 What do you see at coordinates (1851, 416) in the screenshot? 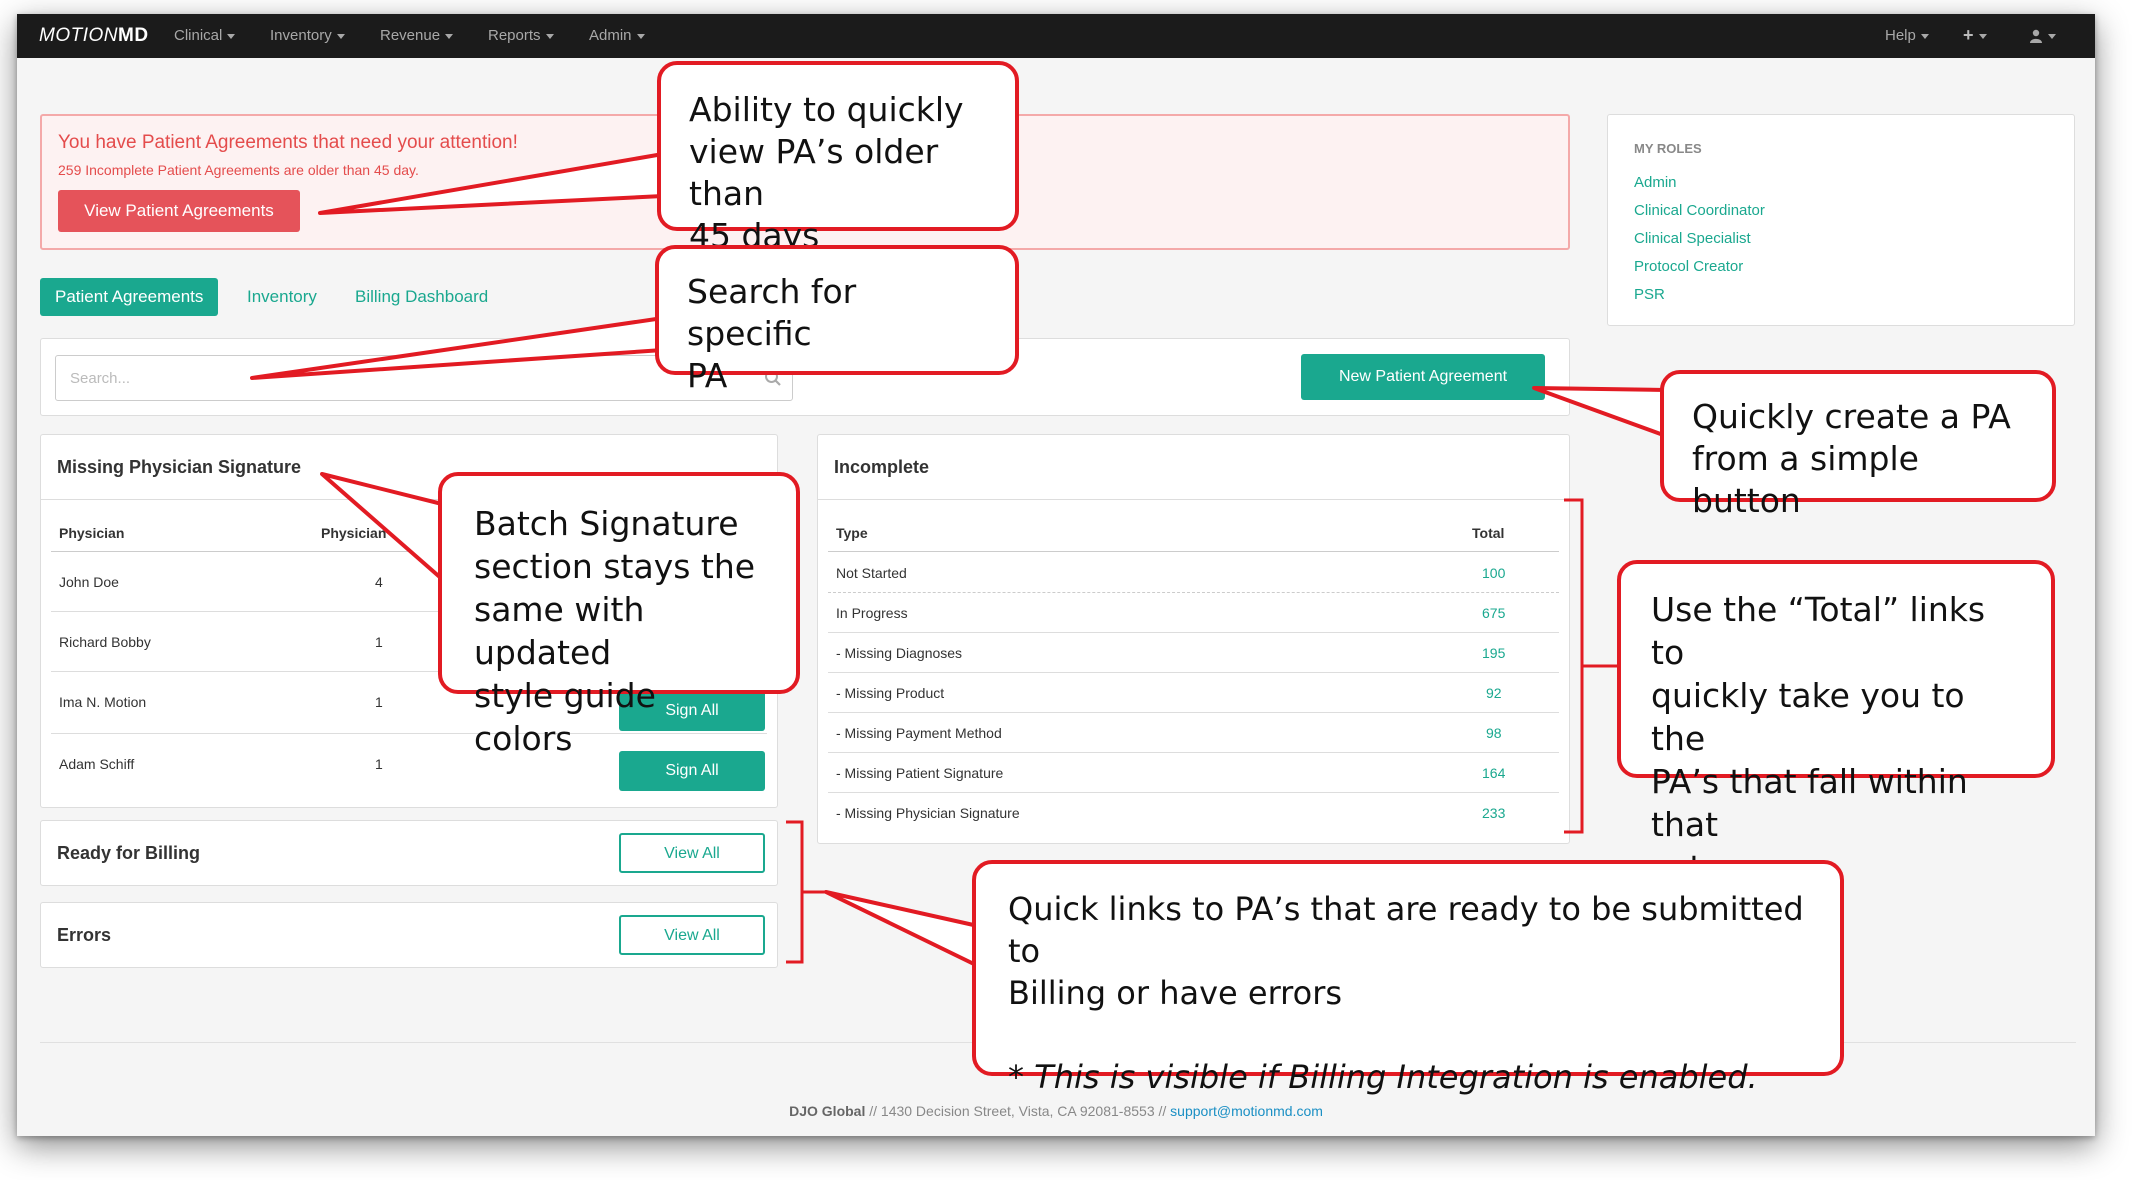
I see `callout-text: Quickly create a PA` at bounding box center [1851, 416].